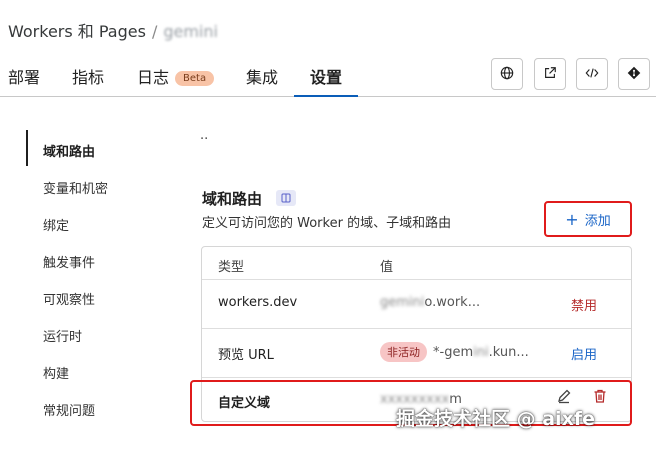 Image resolution: width=656 pixels, height=450 pixels. I want to click on inactive-badge: 非活动, so click(403, 352).